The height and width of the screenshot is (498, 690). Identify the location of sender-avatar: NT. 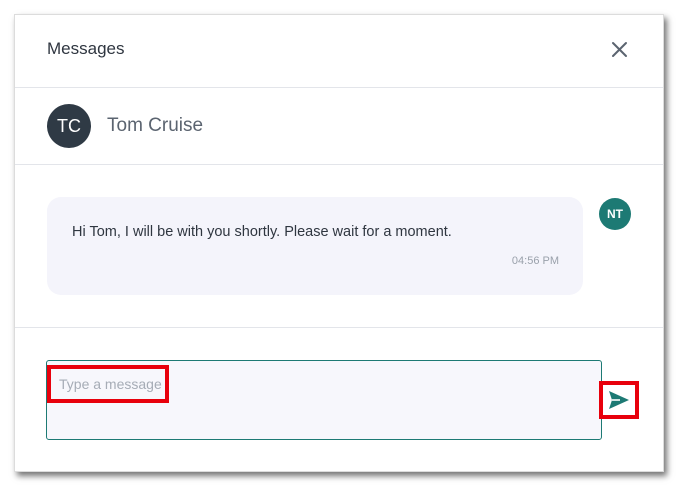
(615, 214).